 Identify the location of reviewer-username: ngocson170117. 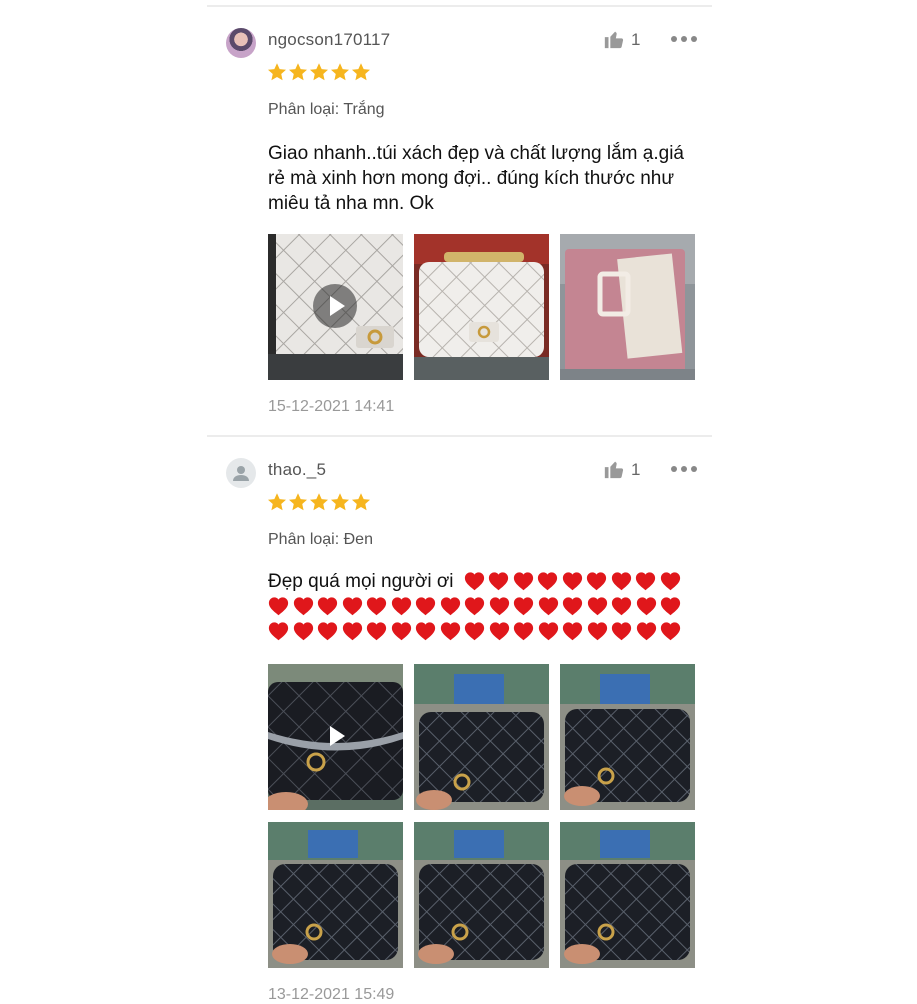
(329, 40).